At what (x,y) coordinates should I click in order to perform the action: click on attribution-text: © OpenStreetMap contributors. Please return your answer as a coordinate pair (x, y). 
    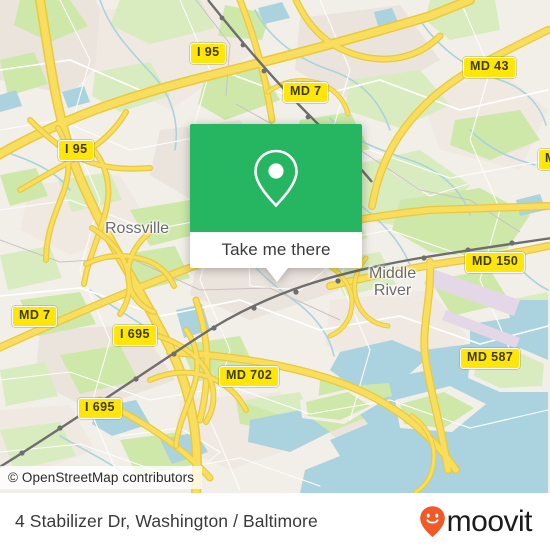
    Looking at the image, I should click on (101, 477).